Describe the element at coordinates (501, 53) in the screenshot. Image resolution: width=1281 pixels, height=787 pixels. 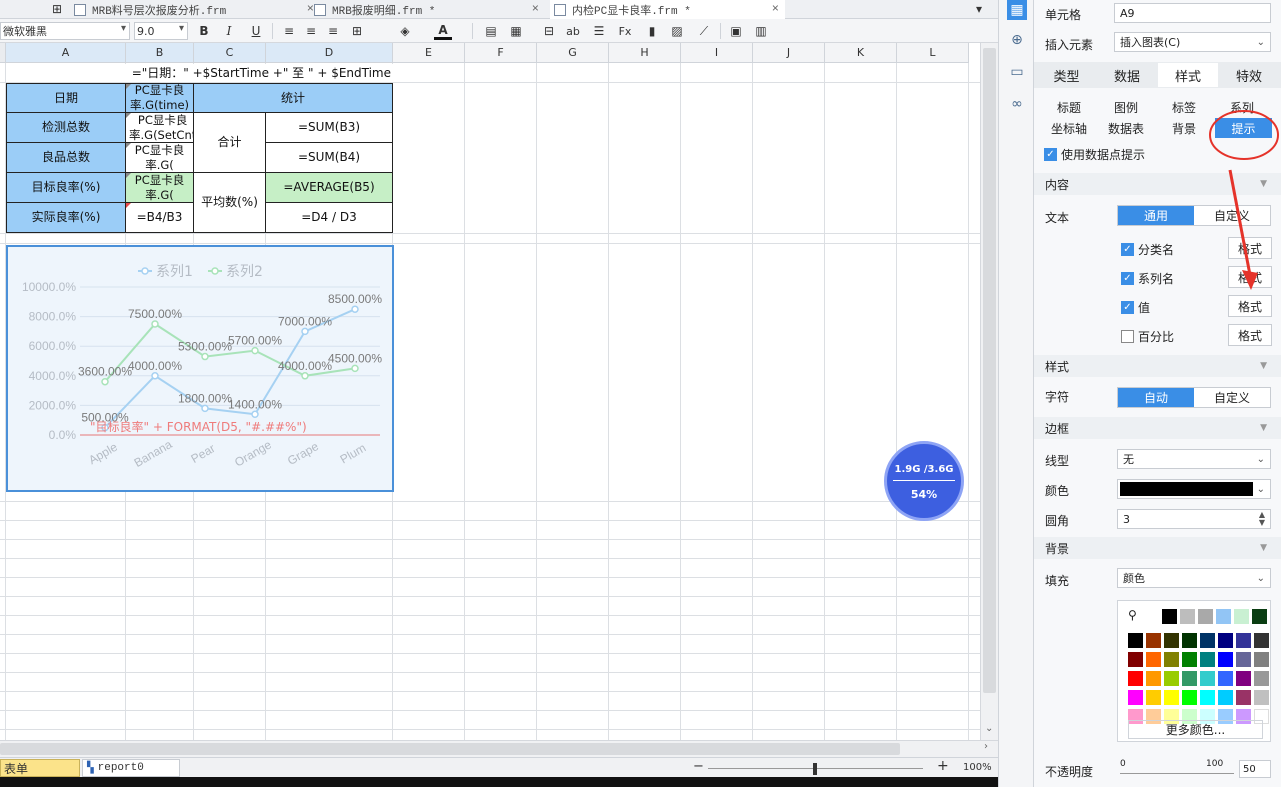
I see `column-header-f: F` at that location.